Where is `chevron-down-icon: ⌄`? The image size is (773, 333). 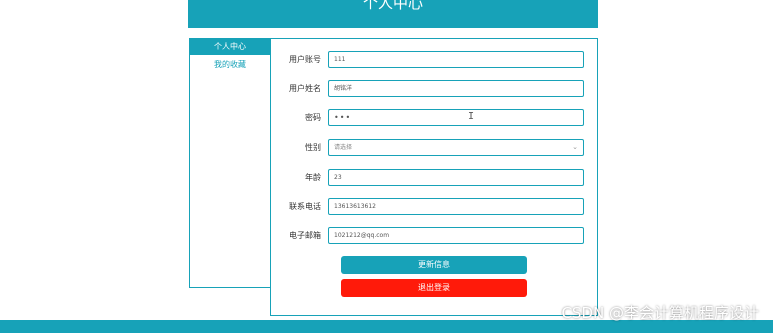
chevron-down-icon: ⌄ is located at coordinates (575, 147).